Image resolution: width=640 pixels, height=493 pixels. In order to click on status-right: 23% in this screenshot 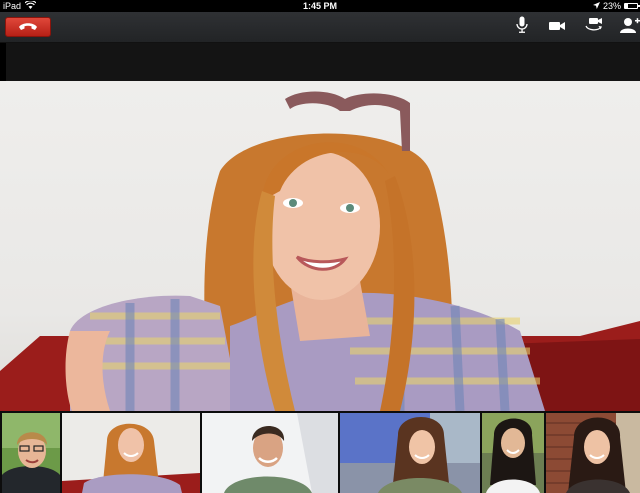, I will do `click(616, 6)`.